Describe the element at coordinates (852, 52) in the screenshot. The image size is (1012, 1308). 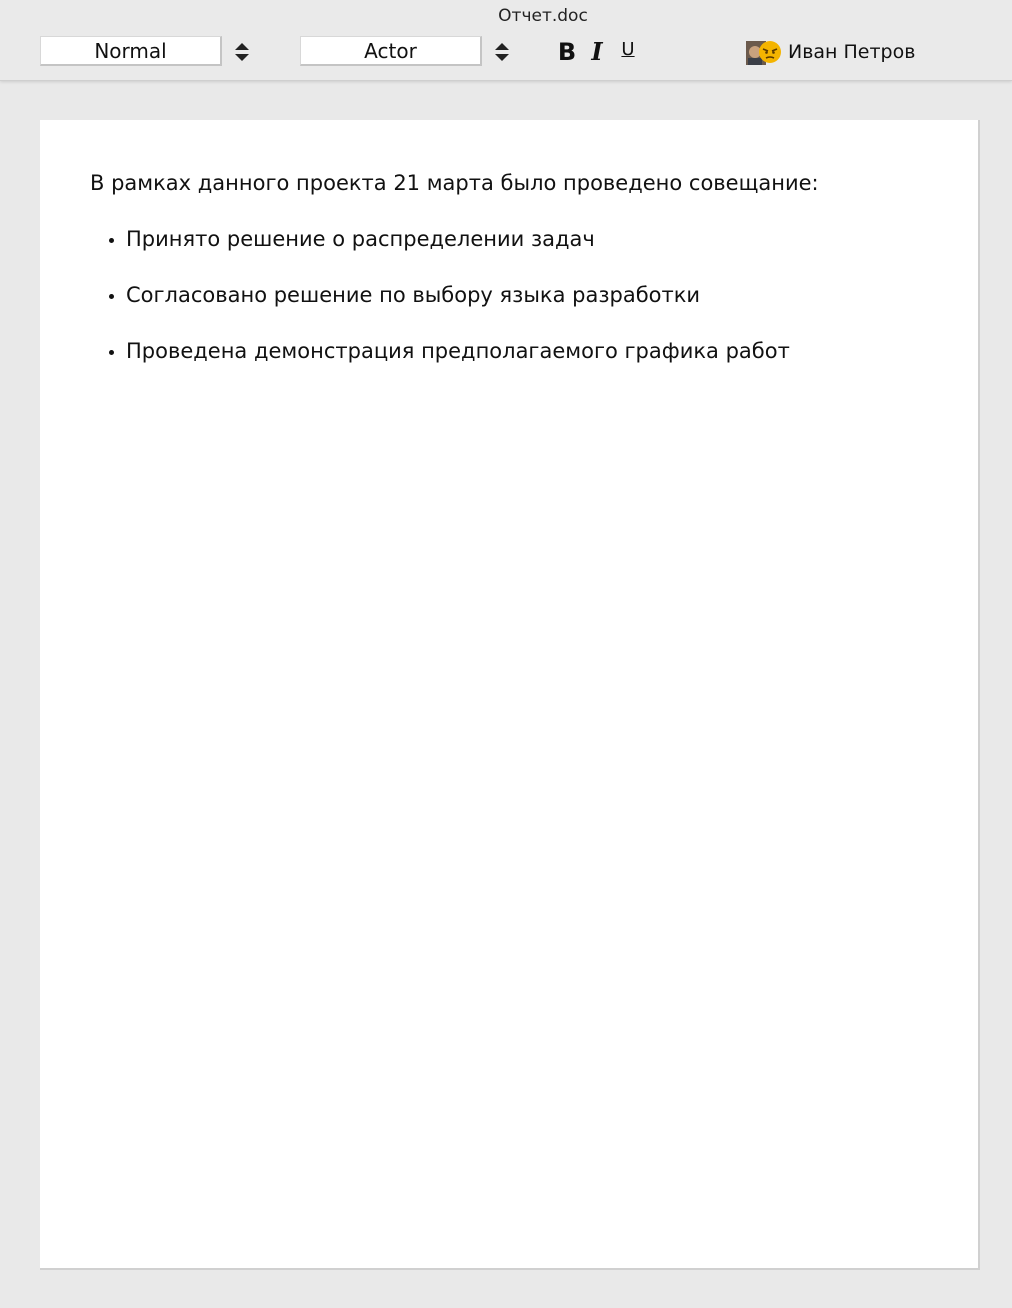
I see `user-name: Иван Петров` at that location.